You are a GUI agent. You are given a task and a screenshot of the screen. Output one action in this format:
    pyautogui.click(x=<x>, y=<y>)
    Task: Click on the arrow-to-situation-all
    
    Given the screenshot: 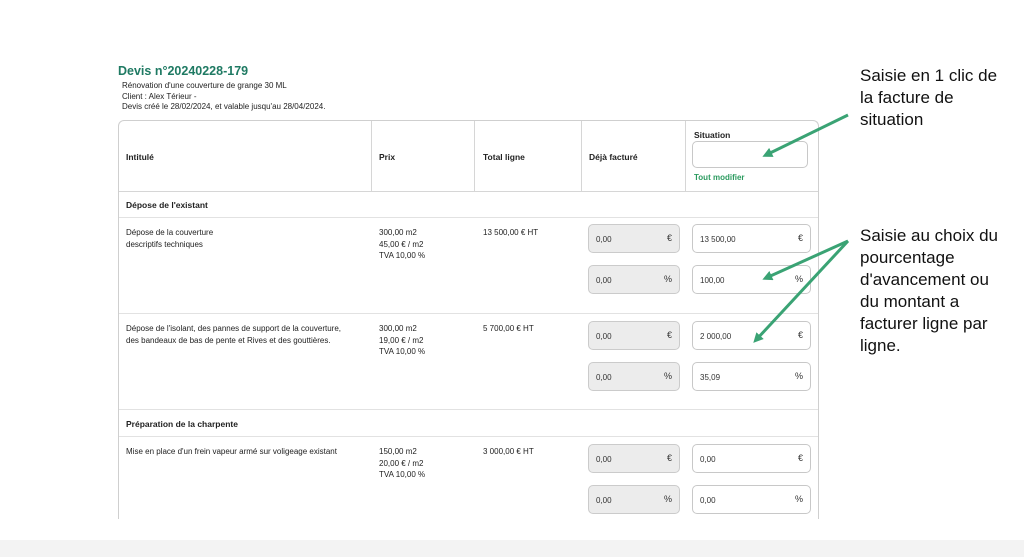 What is the action you would take?
    pyautogui.click(x=805, y=135)
    